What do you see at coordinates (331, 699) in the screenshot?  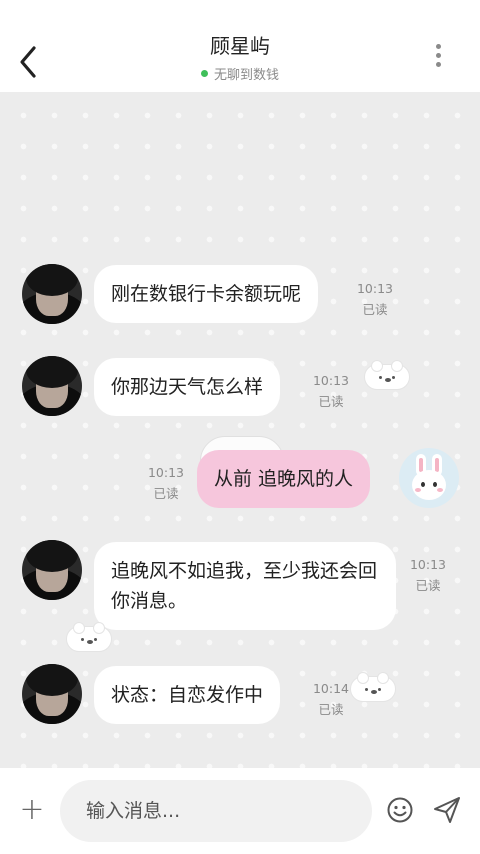 I see `message-meta: 10:14 已读` at bounding box center [331, 699].